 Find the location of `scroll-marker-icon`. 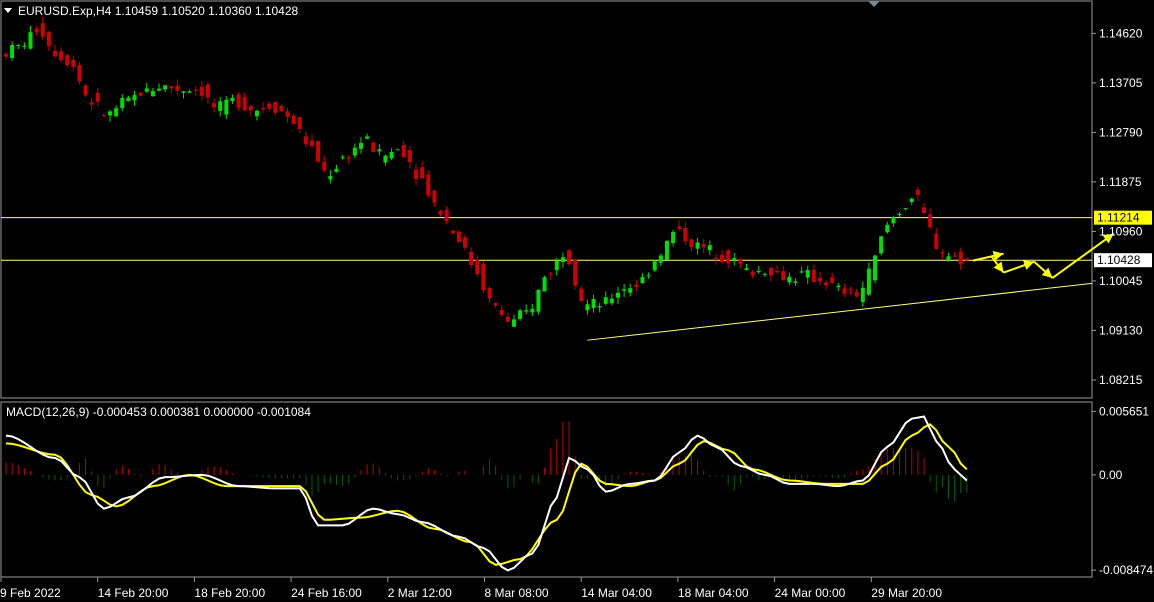

scroll-marker-icon is located at coordinates (874, 4).